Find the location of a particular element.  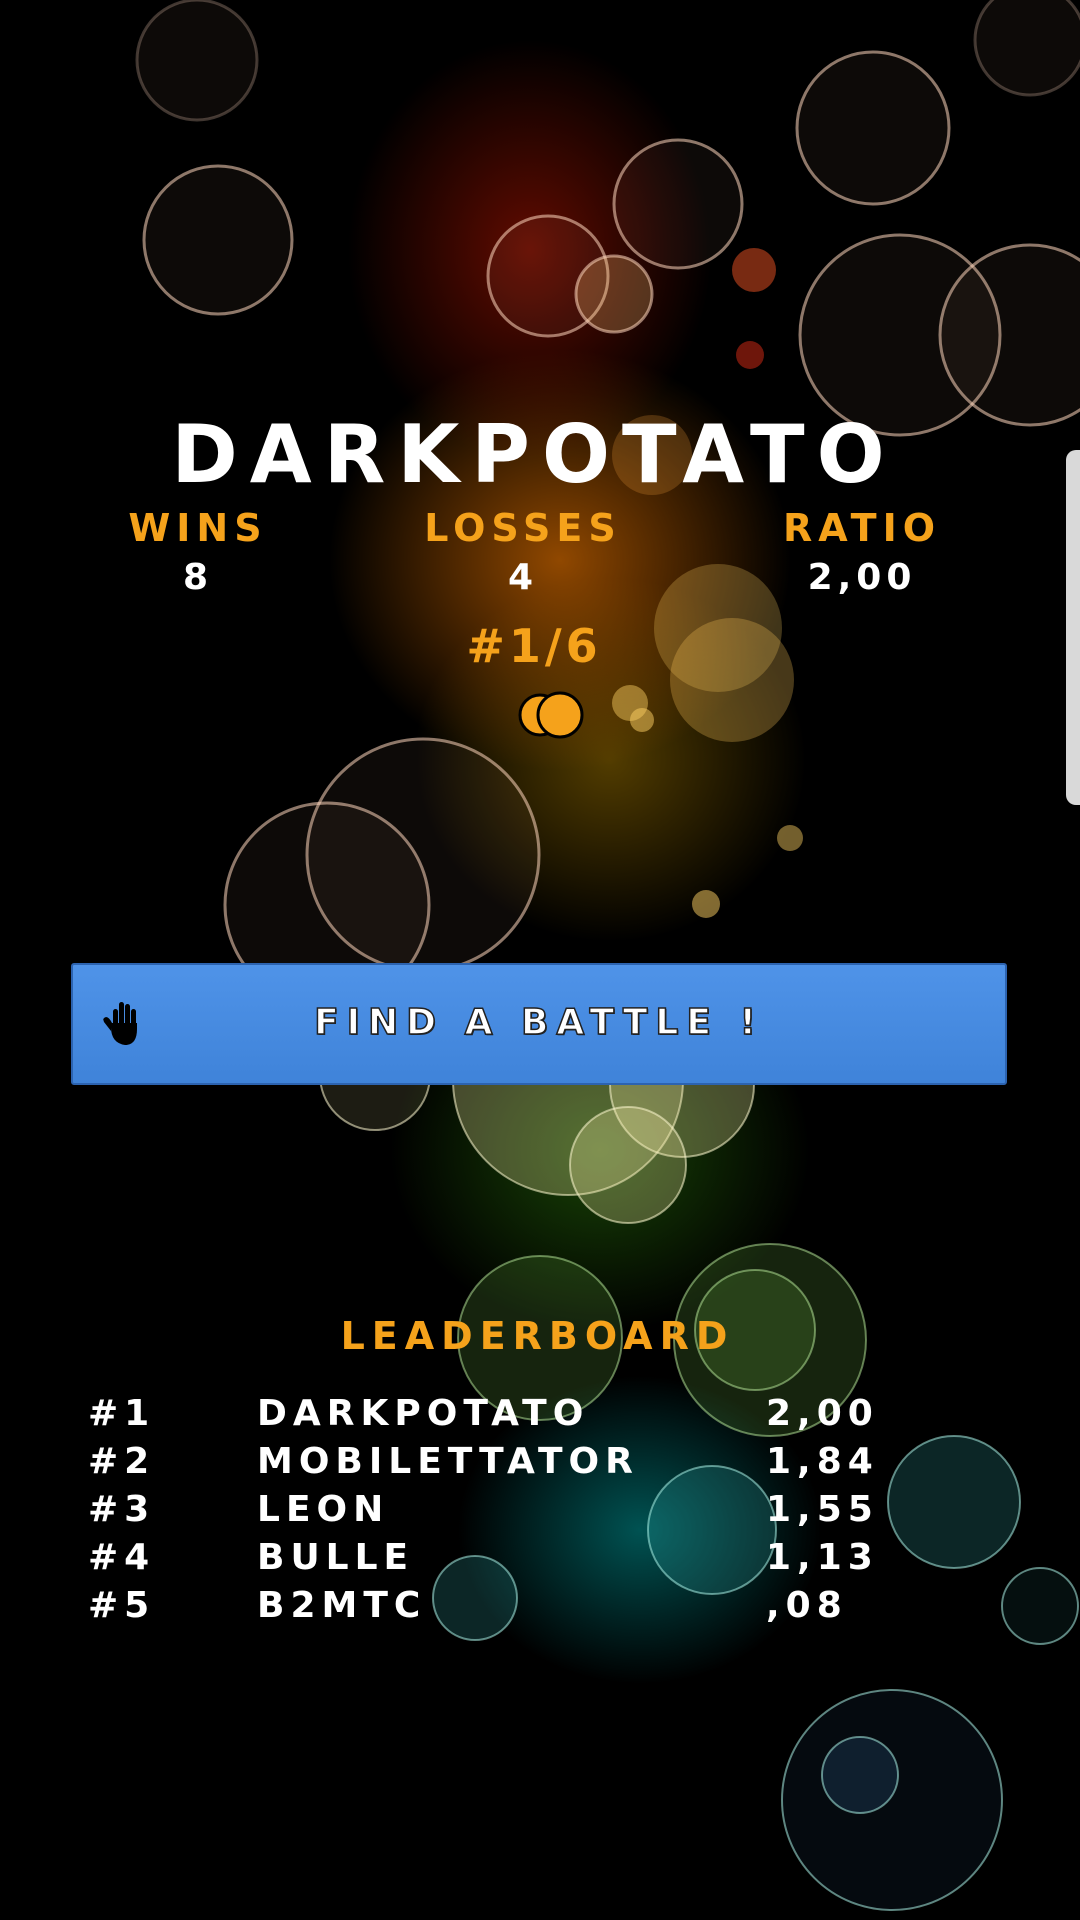

find-battle-label: FIND A BATTLE ! is located at coordinates (538, 1022).